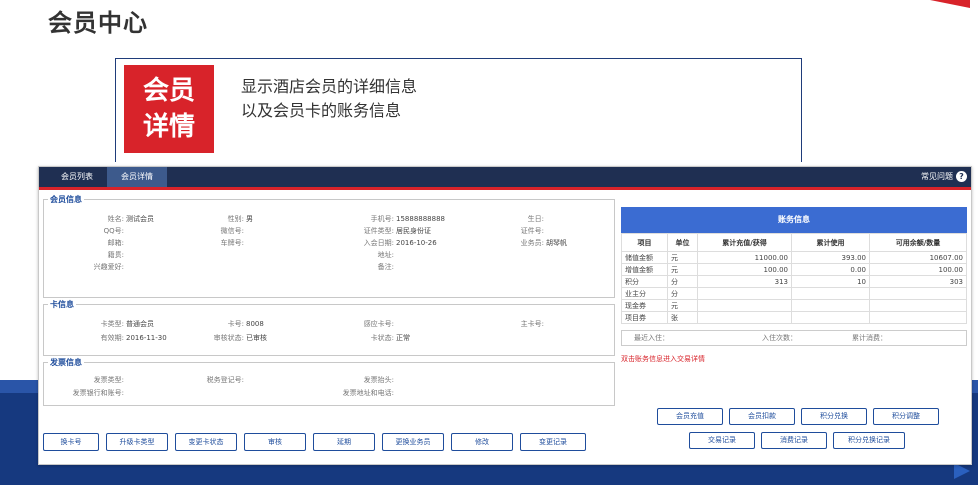 This screenshot has height=485, width=978. What do you see at coordinates (722, 440) in the screenshot?
I see `transaction-log-button: 交易记录` at bounding box center [722, 440].